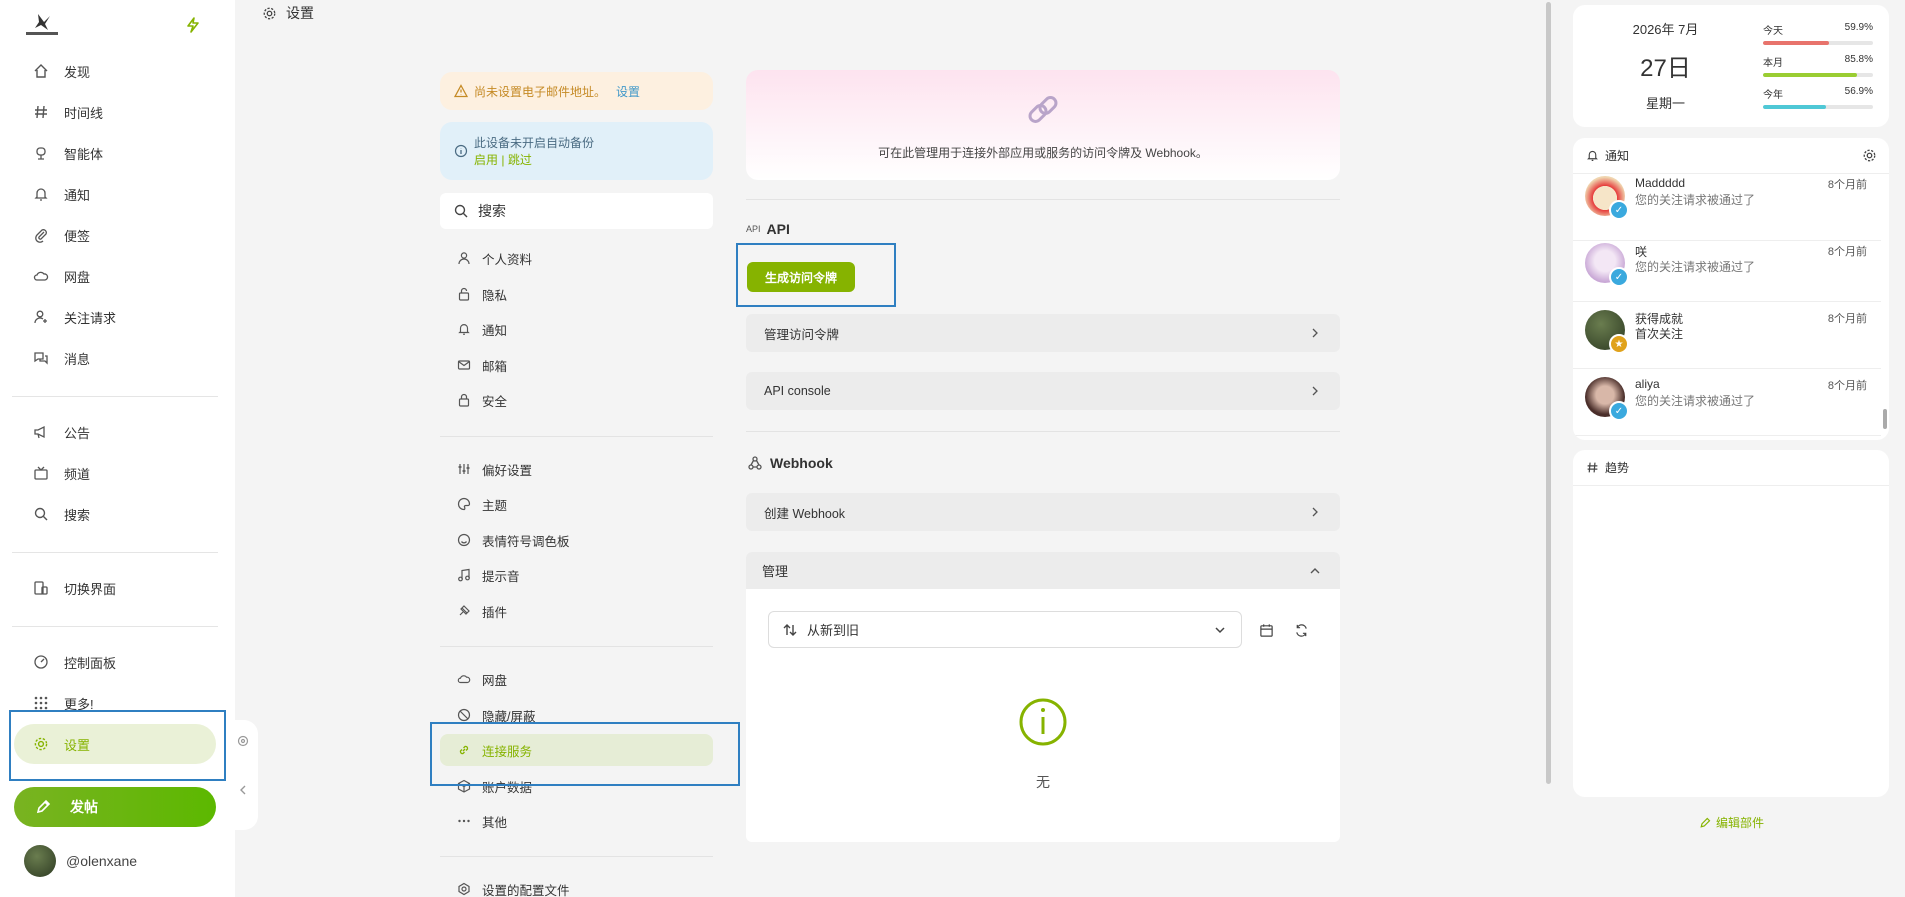  Describe the element at coordinates (576, 400) in the screenshot. I see `menu-item-security: 安全` at that location.